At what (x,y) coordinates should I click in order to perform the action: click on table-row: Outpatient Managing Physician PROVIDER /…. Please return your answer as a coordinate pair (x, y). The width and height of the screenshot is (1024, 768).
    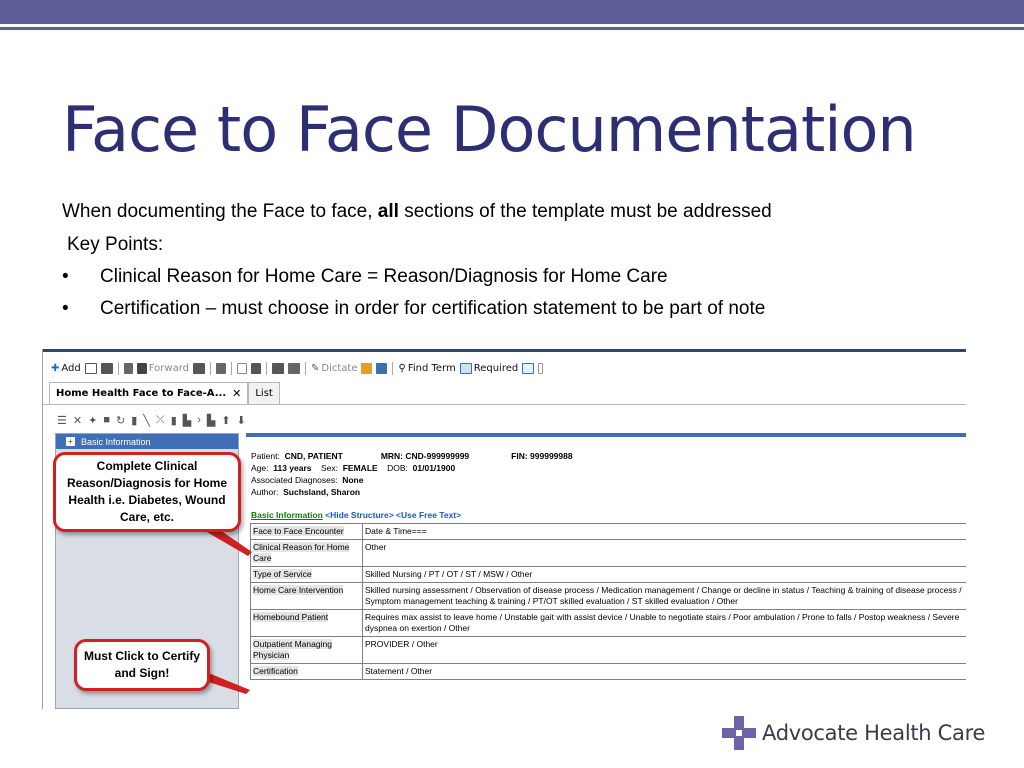
    Looking at the image, I should click on (608, 650).